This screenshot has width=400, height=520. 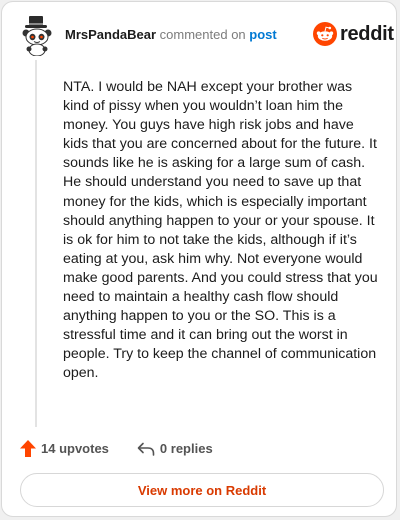 What do you see at coordinates (186, 448) in the screenshot?
I see `reply-count: 0 replies` at bounding box center [186, 448].